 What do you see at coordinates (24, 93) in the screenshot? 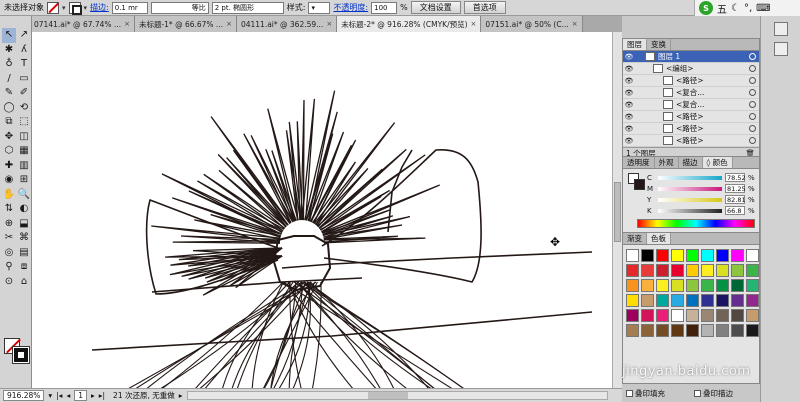
I see `tool-icon: ✐` at bounding box center [24, 93].